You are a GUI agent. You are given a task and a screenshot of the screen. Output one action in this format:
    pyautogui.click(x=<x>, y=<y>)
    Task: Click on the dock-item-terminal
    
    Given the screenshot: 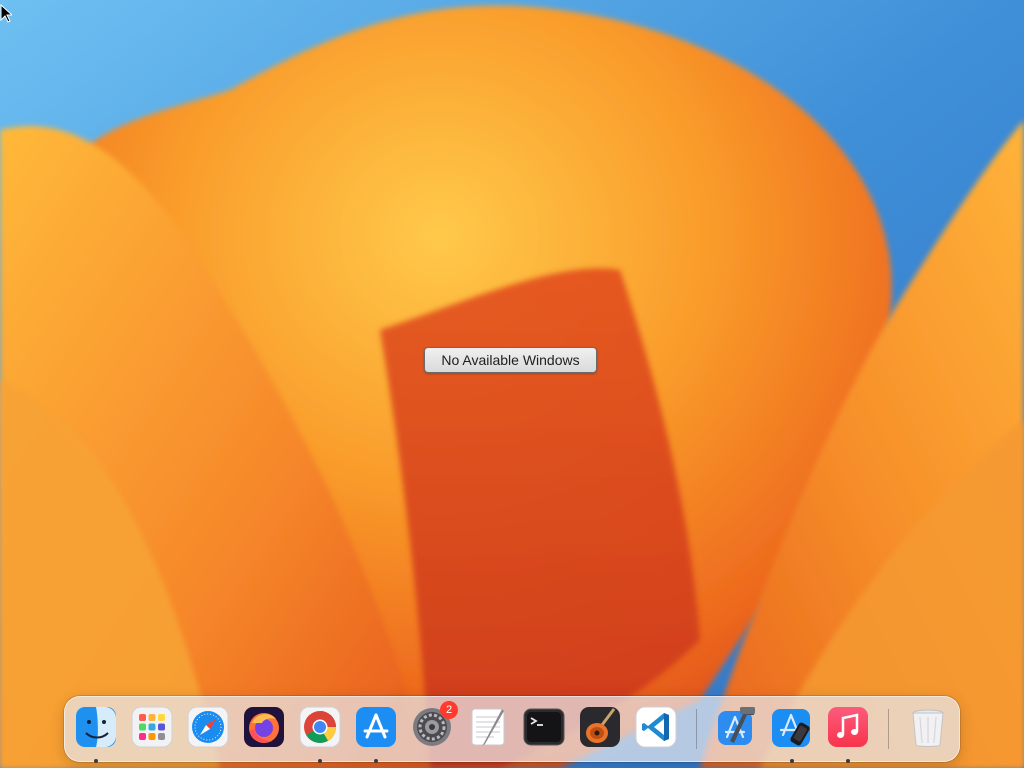 What is the action you would take?
    pyautogui.click(x=544, y=727)
    